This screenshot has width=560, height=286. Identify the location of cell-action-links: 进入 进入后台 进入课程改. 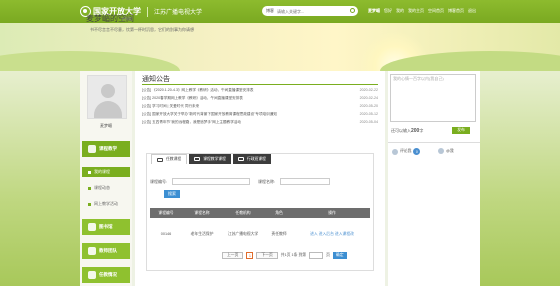
(332, 234).